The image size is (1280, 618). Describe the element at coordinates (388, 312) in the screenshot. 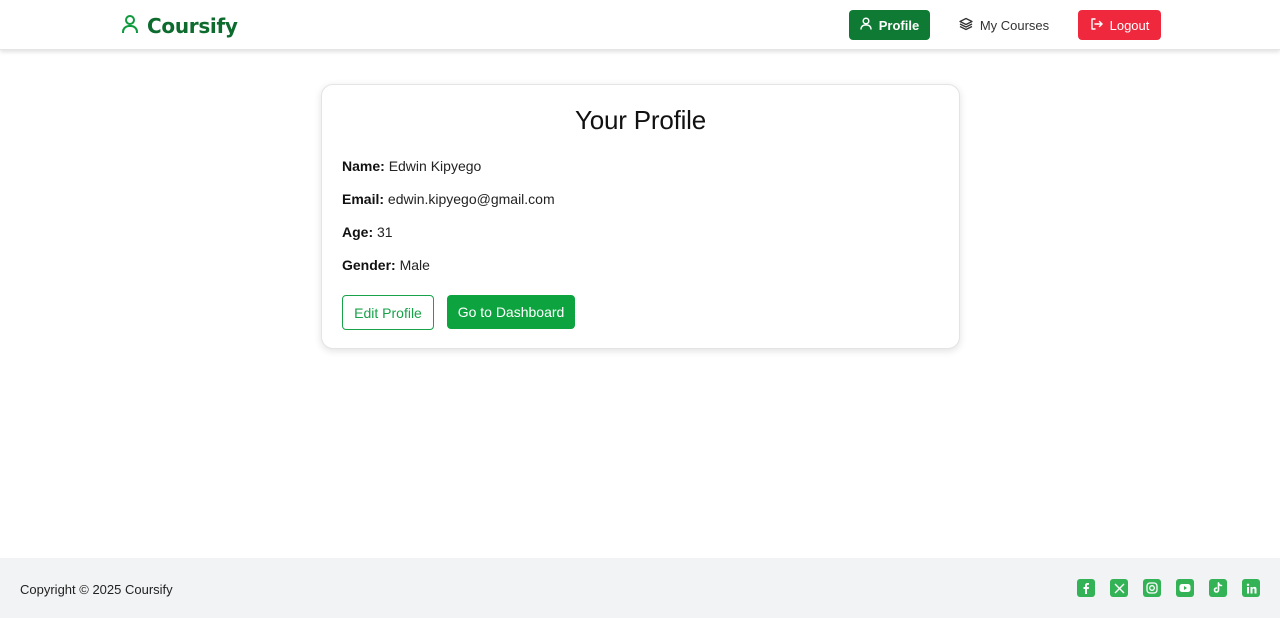

I see `edit-profile-button: Edit Profile` at that location.